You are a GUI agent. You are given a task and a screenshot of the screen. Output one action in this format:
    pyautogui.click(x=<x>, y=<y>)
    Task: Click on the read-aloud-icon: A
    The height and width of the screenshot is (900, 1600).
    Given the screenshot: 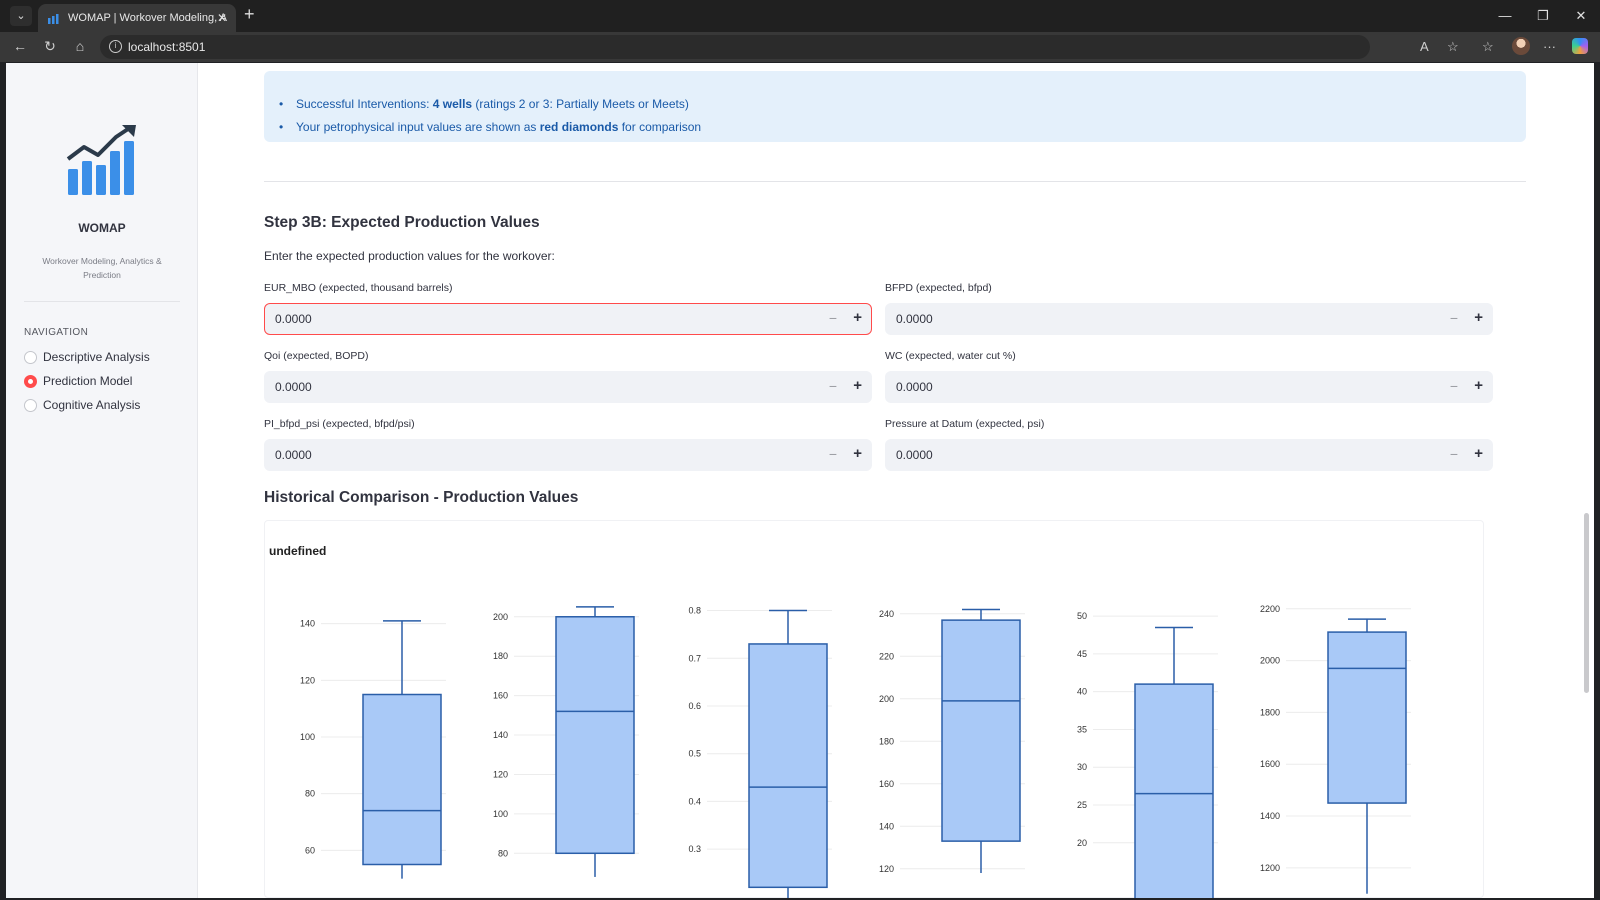 What is the action you would take?
    pyautogui.click(x=1424, y=46)
    